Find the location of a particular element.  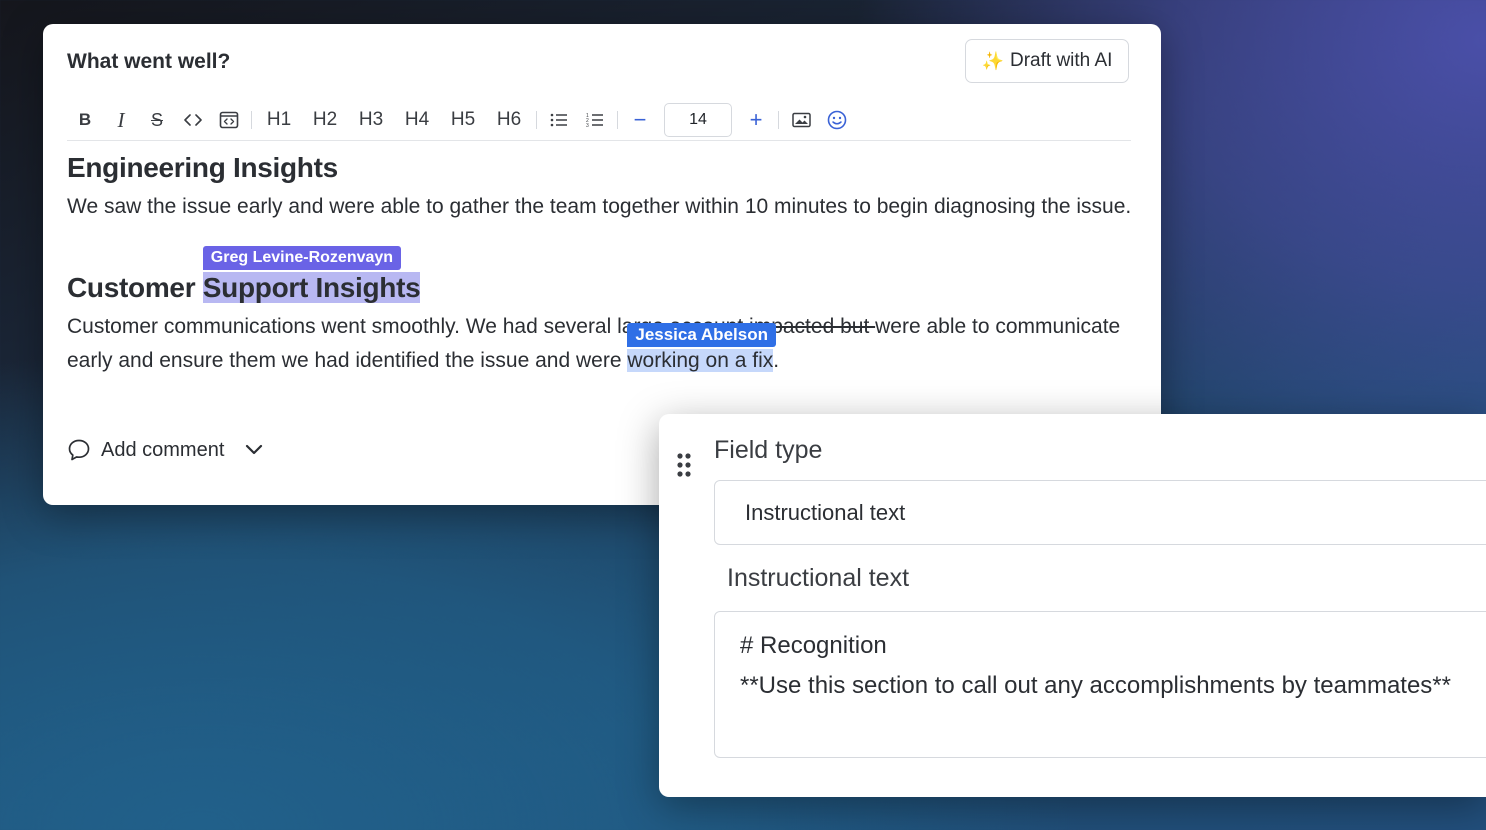

bold-icon: B is located at coordinates (85, 119).